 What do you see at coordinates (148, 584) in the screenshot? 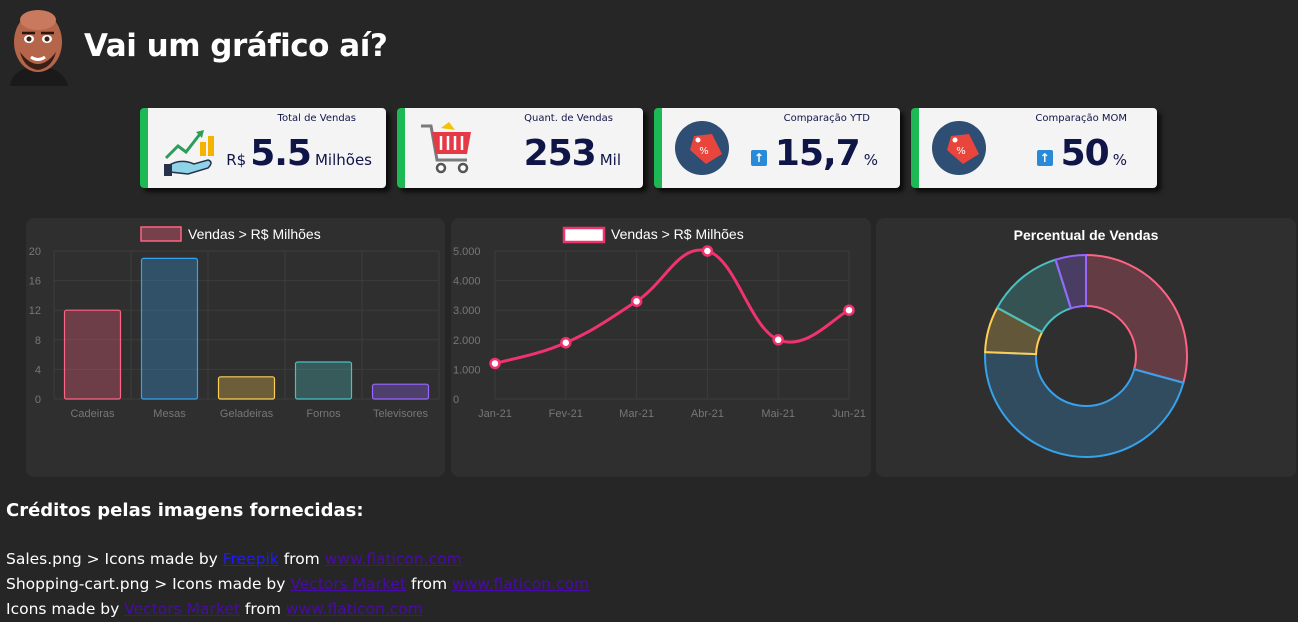
I see `credit-text: Shopping-cart.png > Icons made by` at bounding box center [148, 584].